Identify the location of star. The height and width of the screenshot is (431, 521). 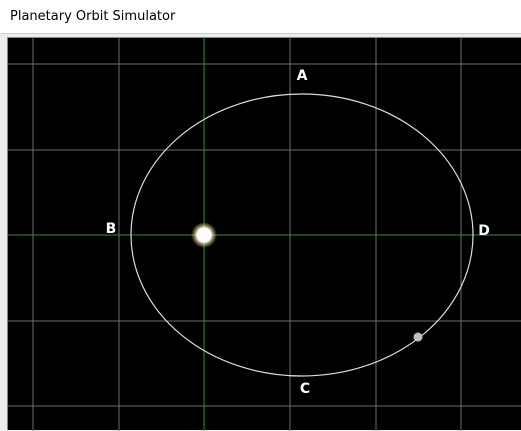
(204, 235).